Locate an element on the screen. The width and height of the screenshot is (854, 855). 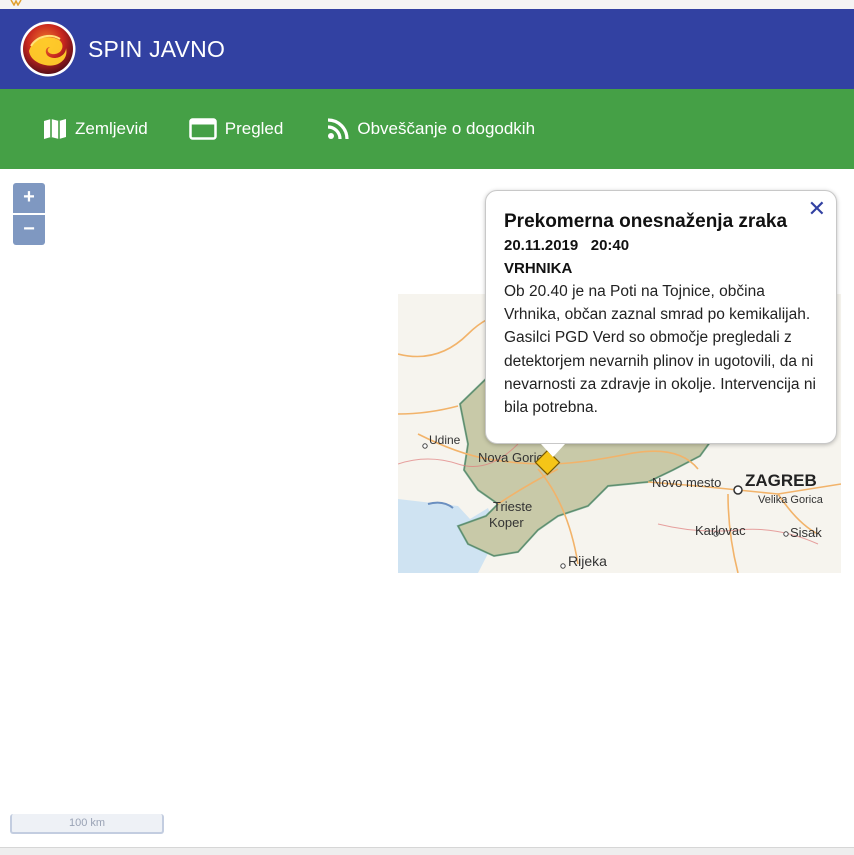
map-icon is located at coordinates (55, 129).